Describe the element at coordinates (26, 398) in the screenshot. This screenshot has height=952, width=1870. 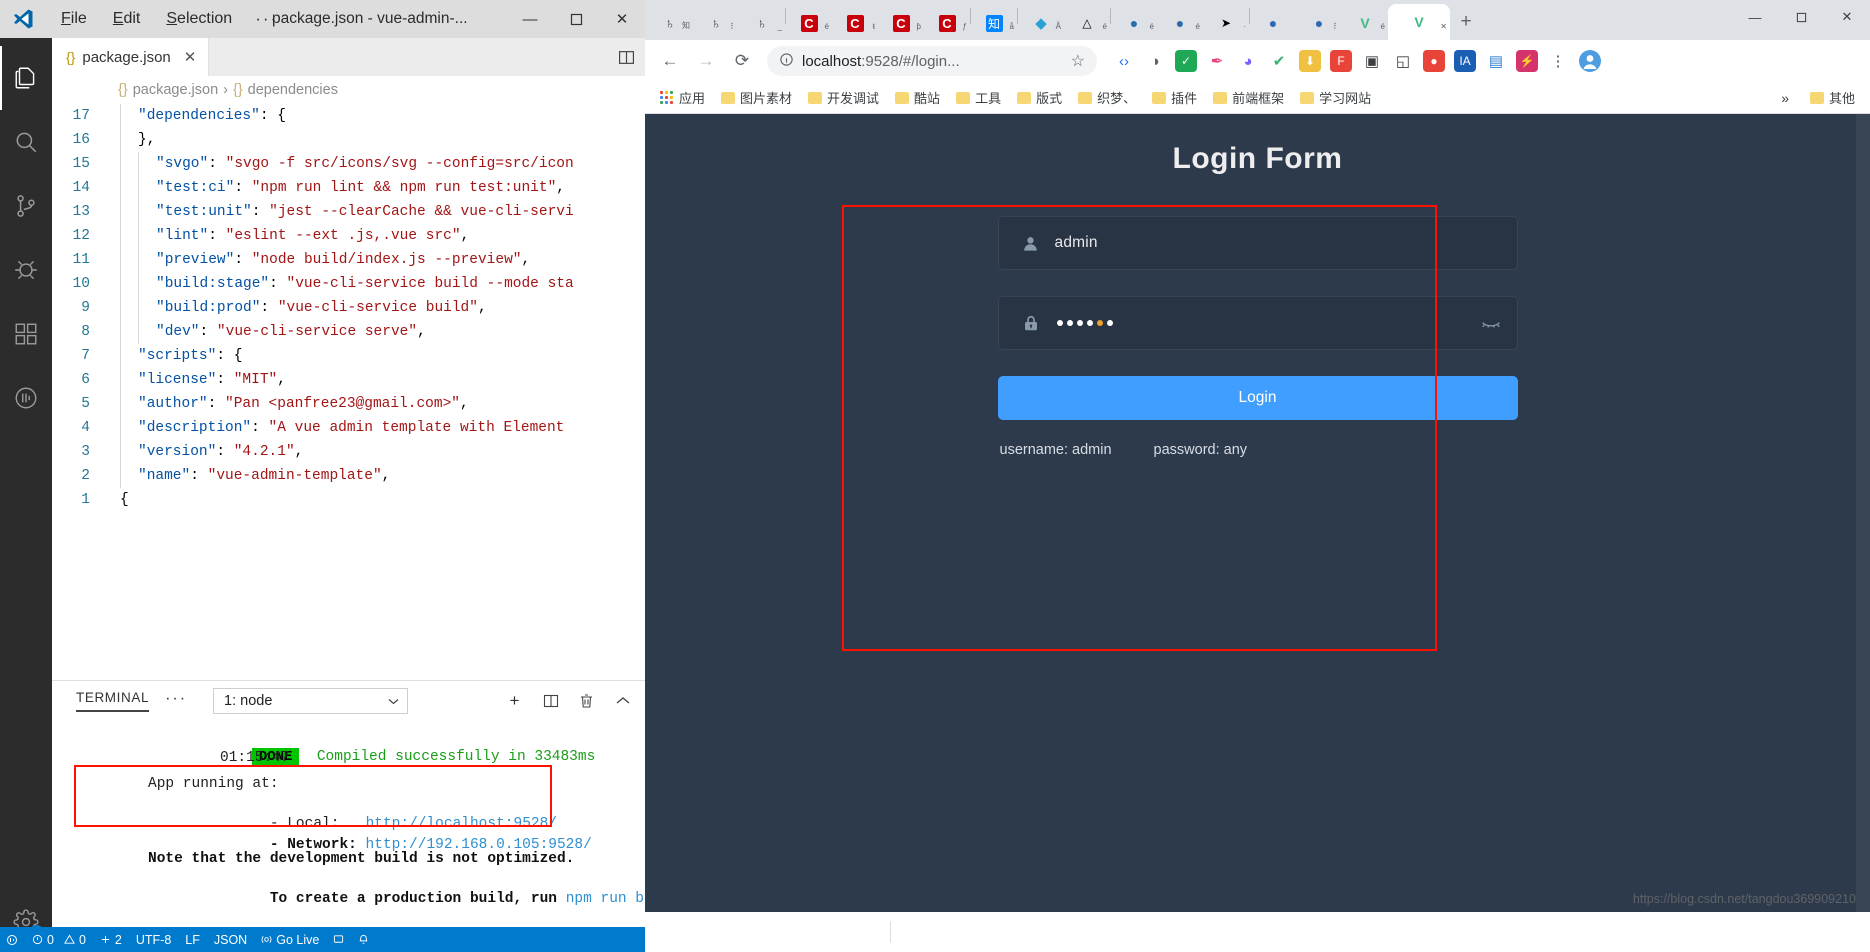
I see `remote-explorer-icon` at that location.